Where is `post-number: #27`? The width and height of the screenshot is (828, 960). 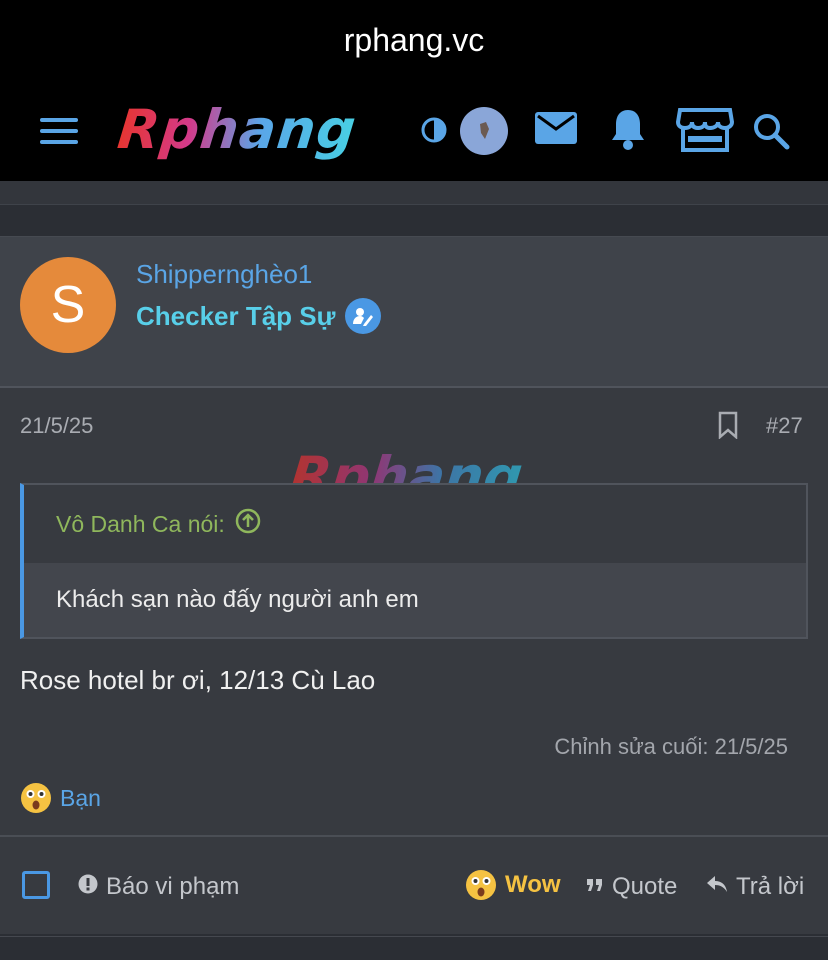
post-number: #27 is located at coordinates (784, 426).